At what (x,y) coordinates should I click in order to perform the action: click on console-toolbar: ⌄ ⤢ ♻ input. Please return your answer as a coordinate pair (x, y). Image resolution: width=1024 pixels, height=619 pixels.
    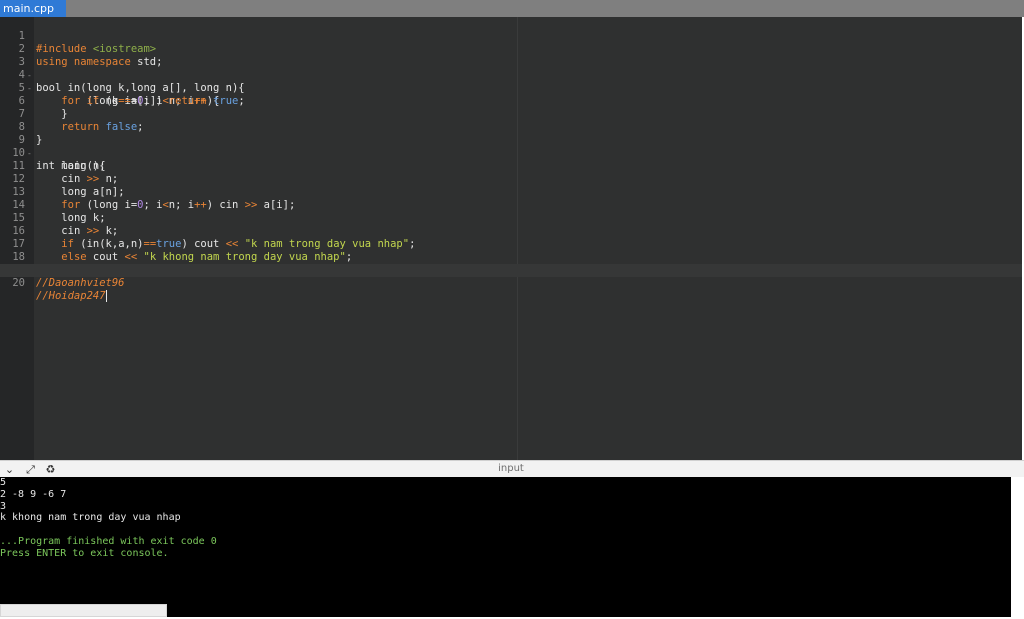
    Looking at the image, I should click on (512, 468).